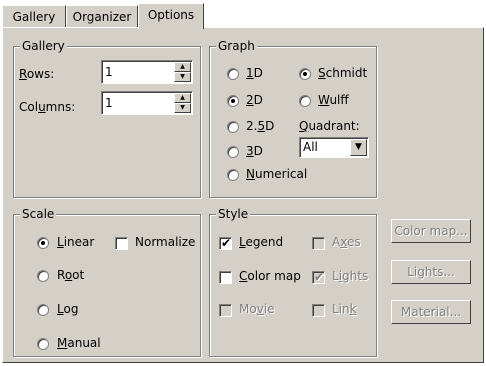 This screenshot has height=366, width=486. Describe the element at coordinates (318, 243) in the screenshot. I see `axes-checkbox` at that location.